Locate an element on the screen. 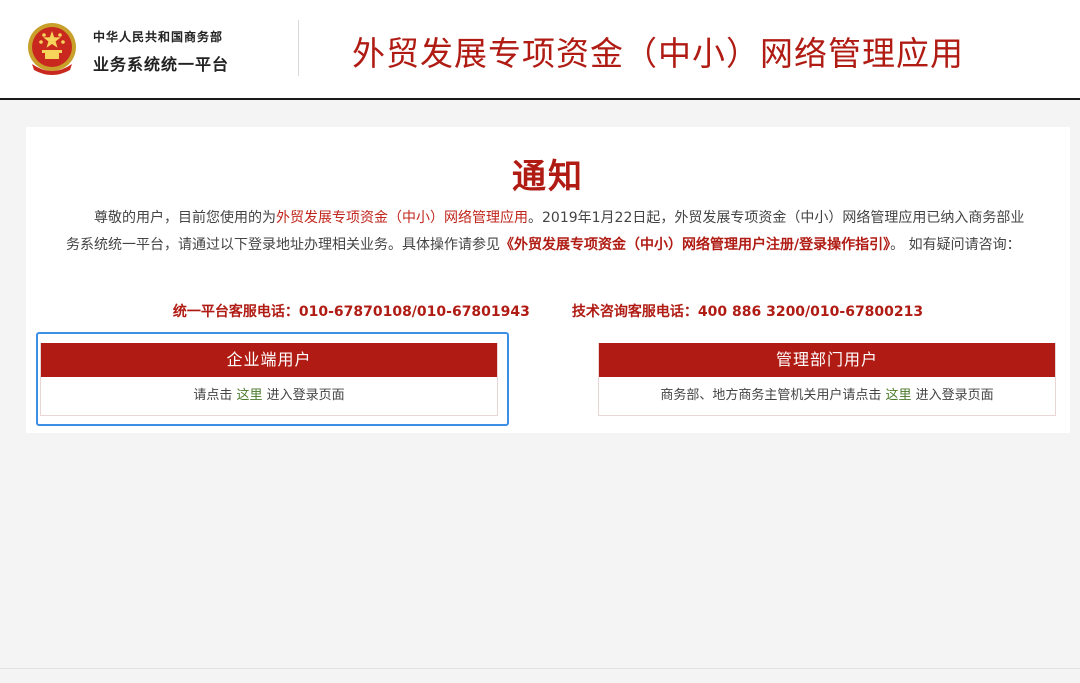  admin-login-link: 这里 is located at coordinates (898, 395).